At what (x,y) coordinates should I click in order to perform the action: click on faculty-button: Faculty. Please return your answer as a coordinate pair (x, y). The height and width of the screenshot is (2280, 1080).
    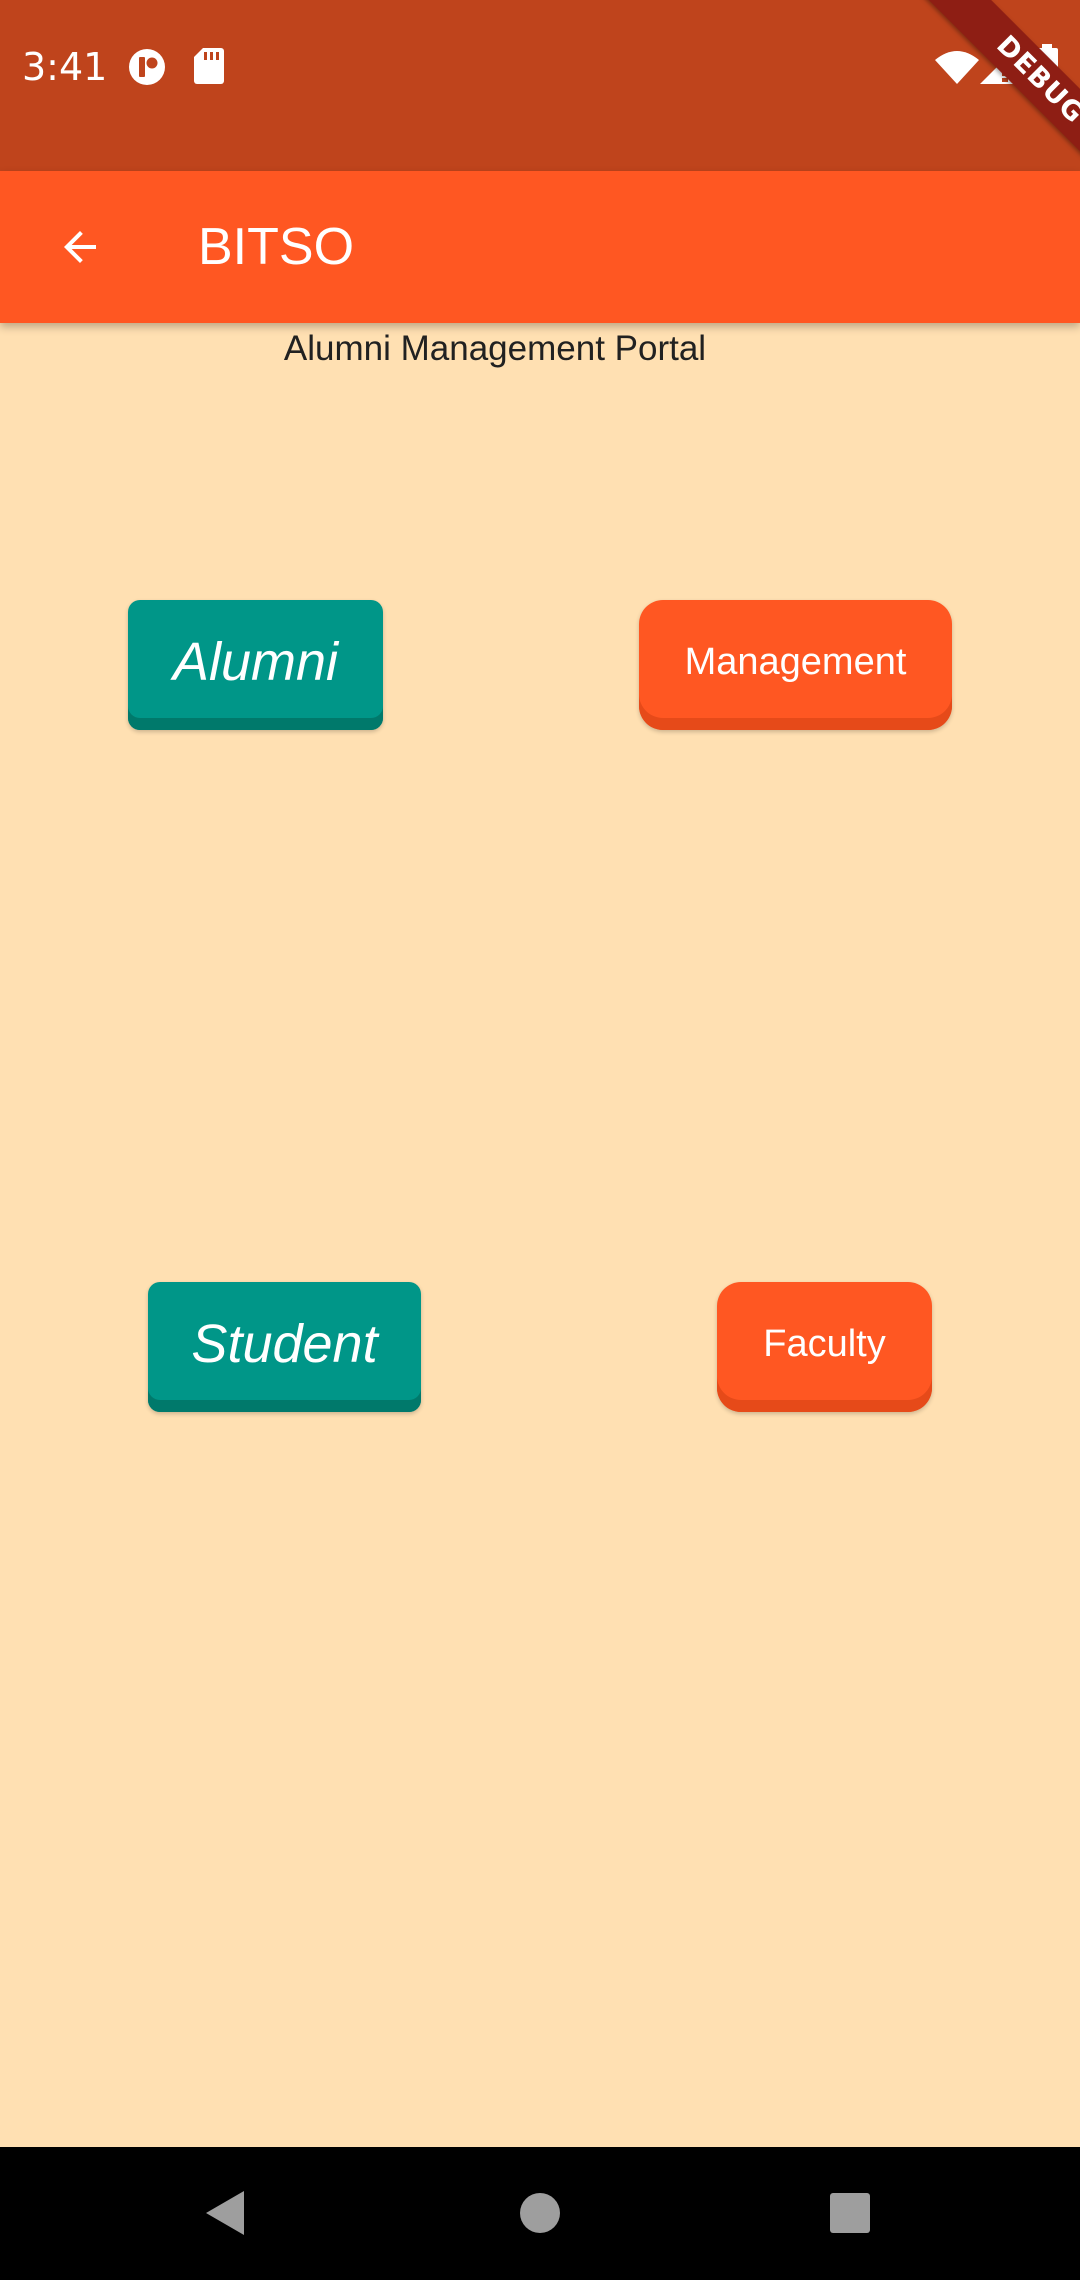
    Looking at the image, I should click on (824, 1347).